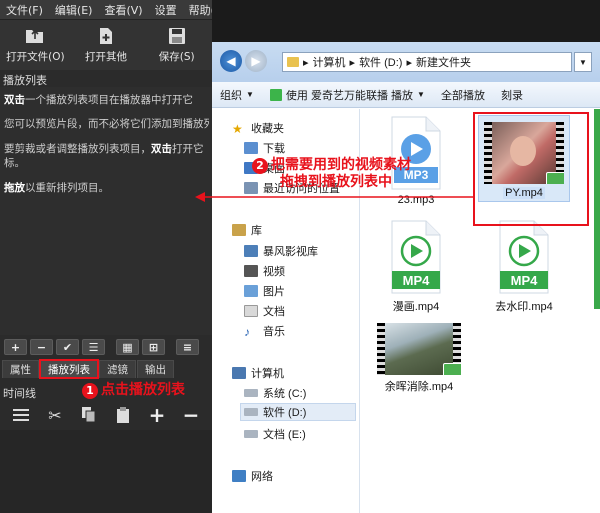 The width and height of the screenshot is (600, 513). What do you see at coordinates (133, 389) in the screenshot?
I see `annotation-step-1: 1 点击播放列表` at bounding box center [133, 389].